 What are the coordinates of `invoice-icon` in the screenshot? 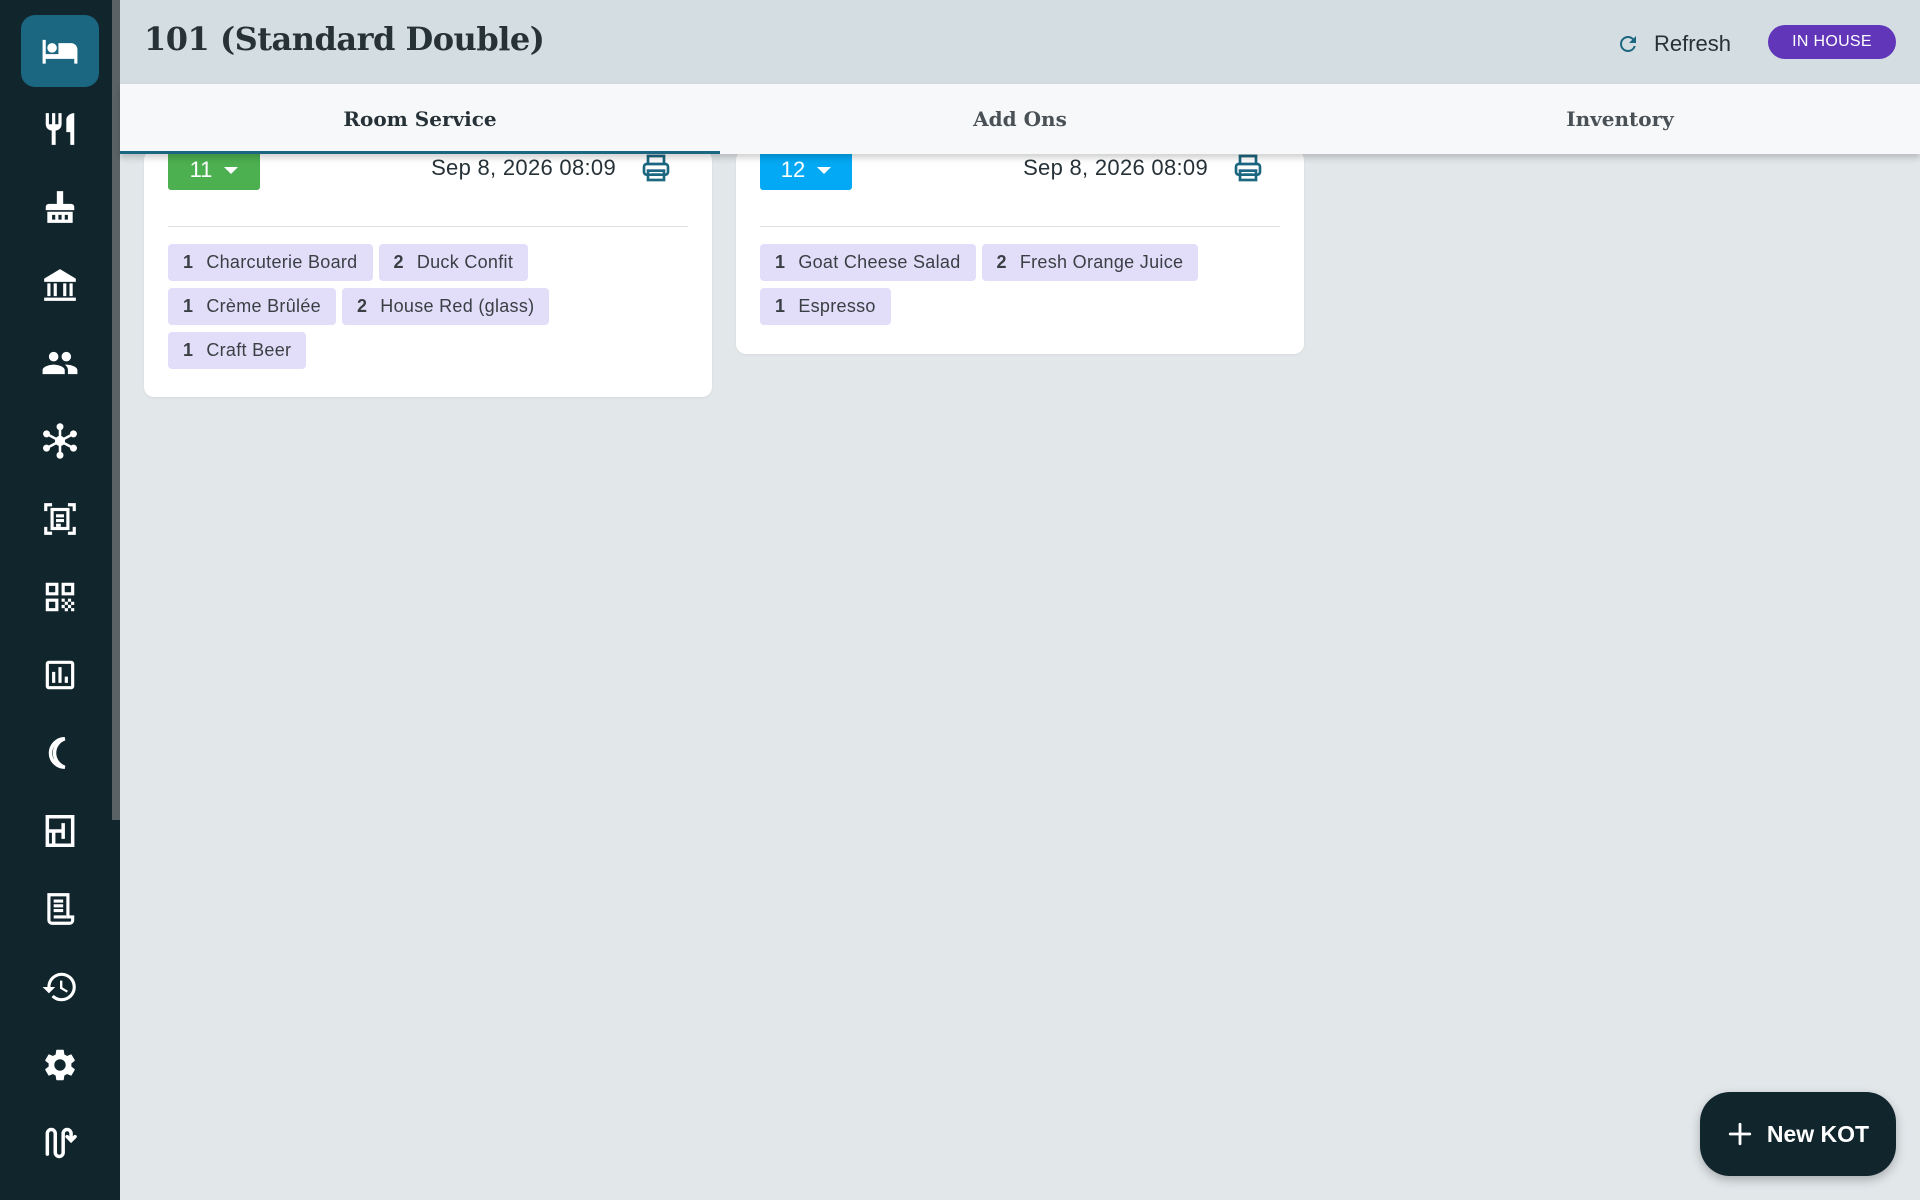 It's located at (61, 909).